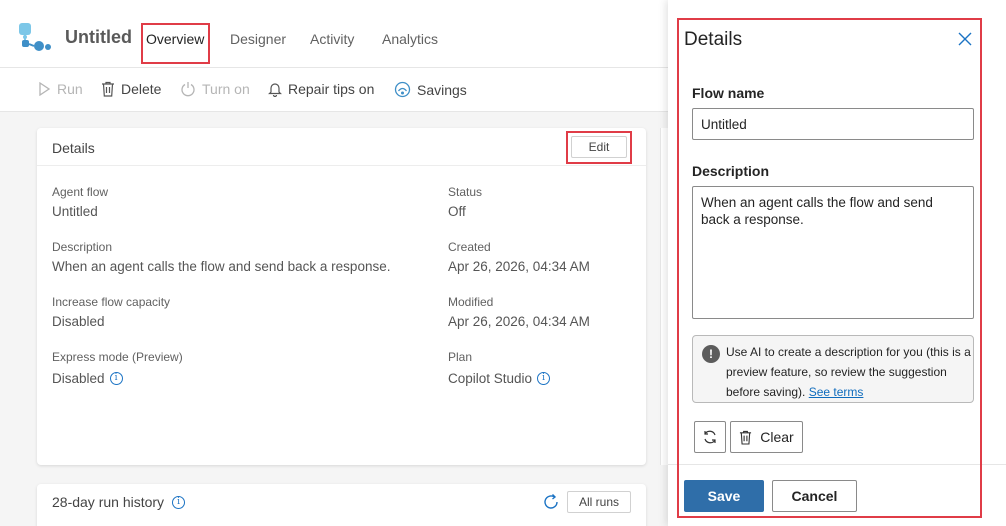  Describe the element at coordinates (80, 192) in the screenshot. I see `agent-flow-label: Agent flow` at that location.